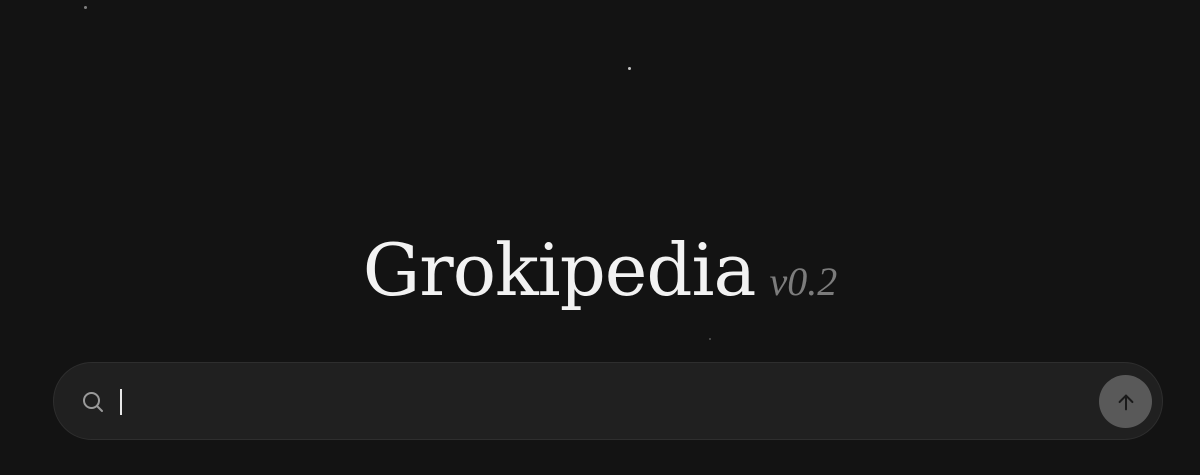  Describe the element at coordinates (559, 270) in the screenshot. I see `logo-title: Grokipedia` at that location.